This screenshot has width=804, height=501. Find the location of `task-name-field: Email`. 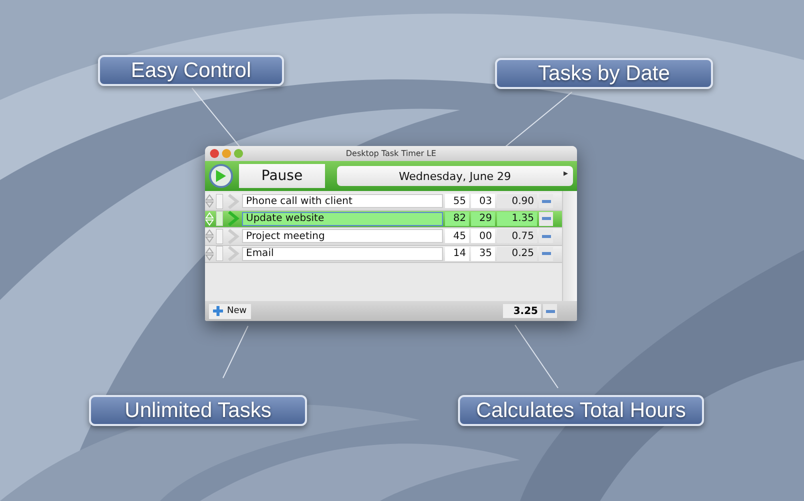

task-name-field: Email is located at coordinates (342, 253).